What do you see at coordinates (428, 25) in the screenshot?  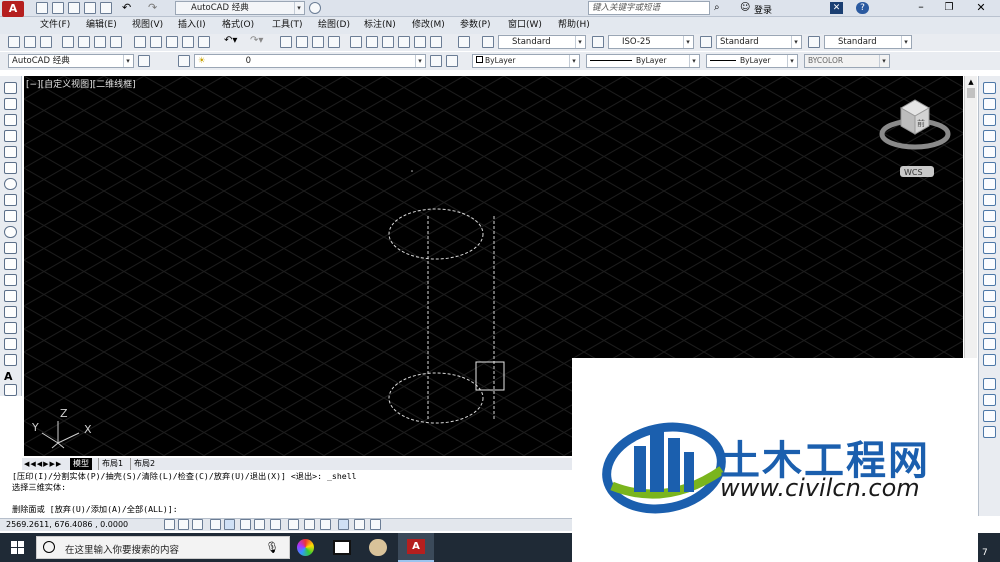 I see `menu-modify: 修改(M)` at bounding box center [428, 25].